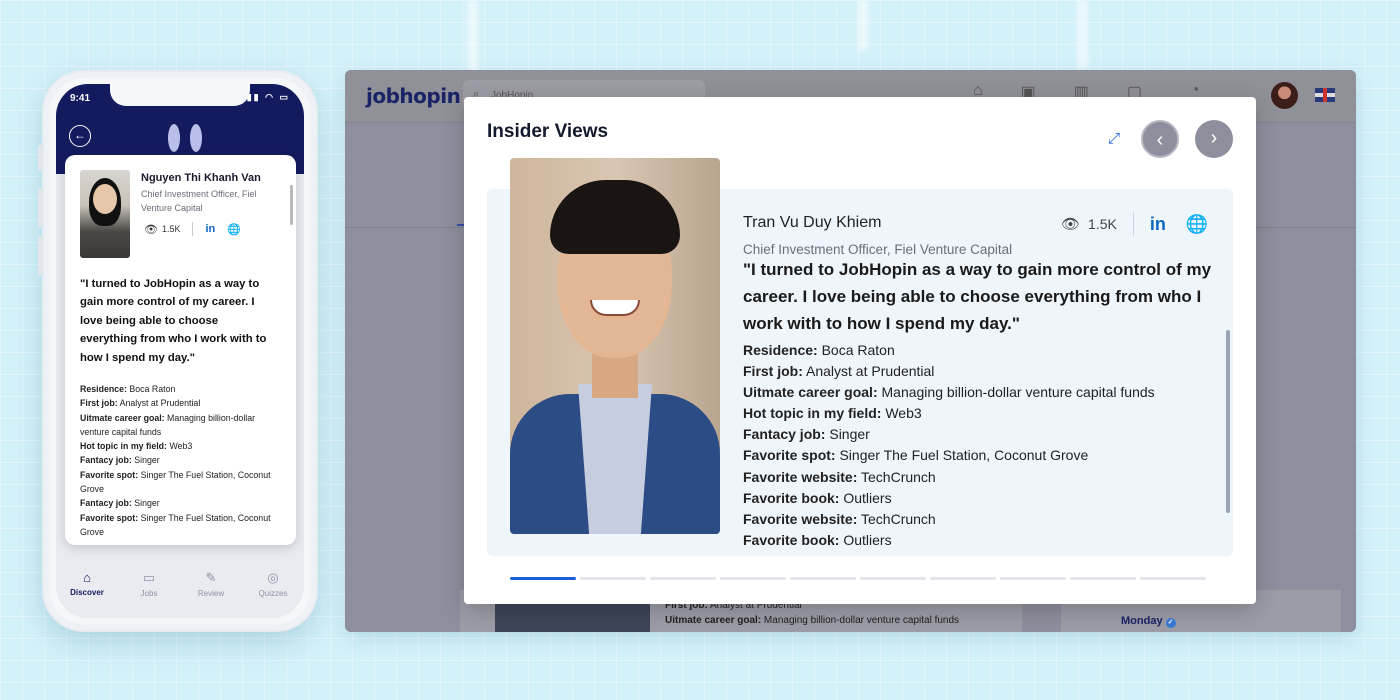 Image resolution: width=1400 pixels, height=700 pixels. I want to click on fact-value: TechCrunch, so click(896, 518).